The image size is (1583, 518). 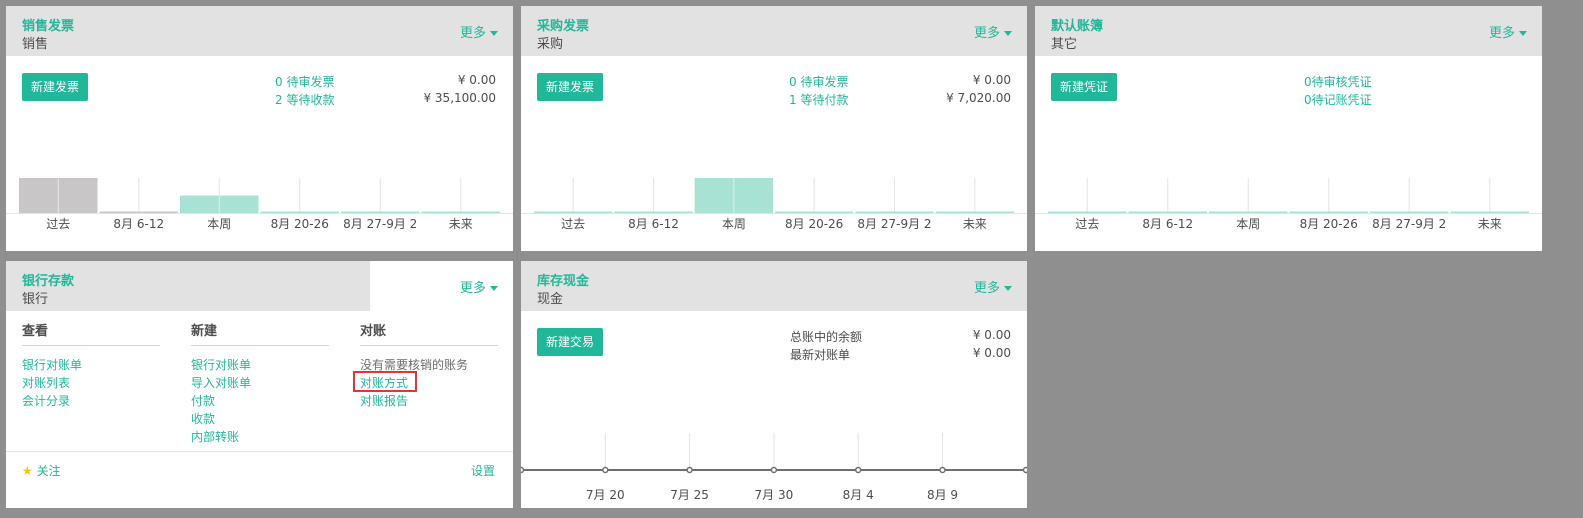 I want to click on journal-title: 银行存款, so click(x=48, y=279).